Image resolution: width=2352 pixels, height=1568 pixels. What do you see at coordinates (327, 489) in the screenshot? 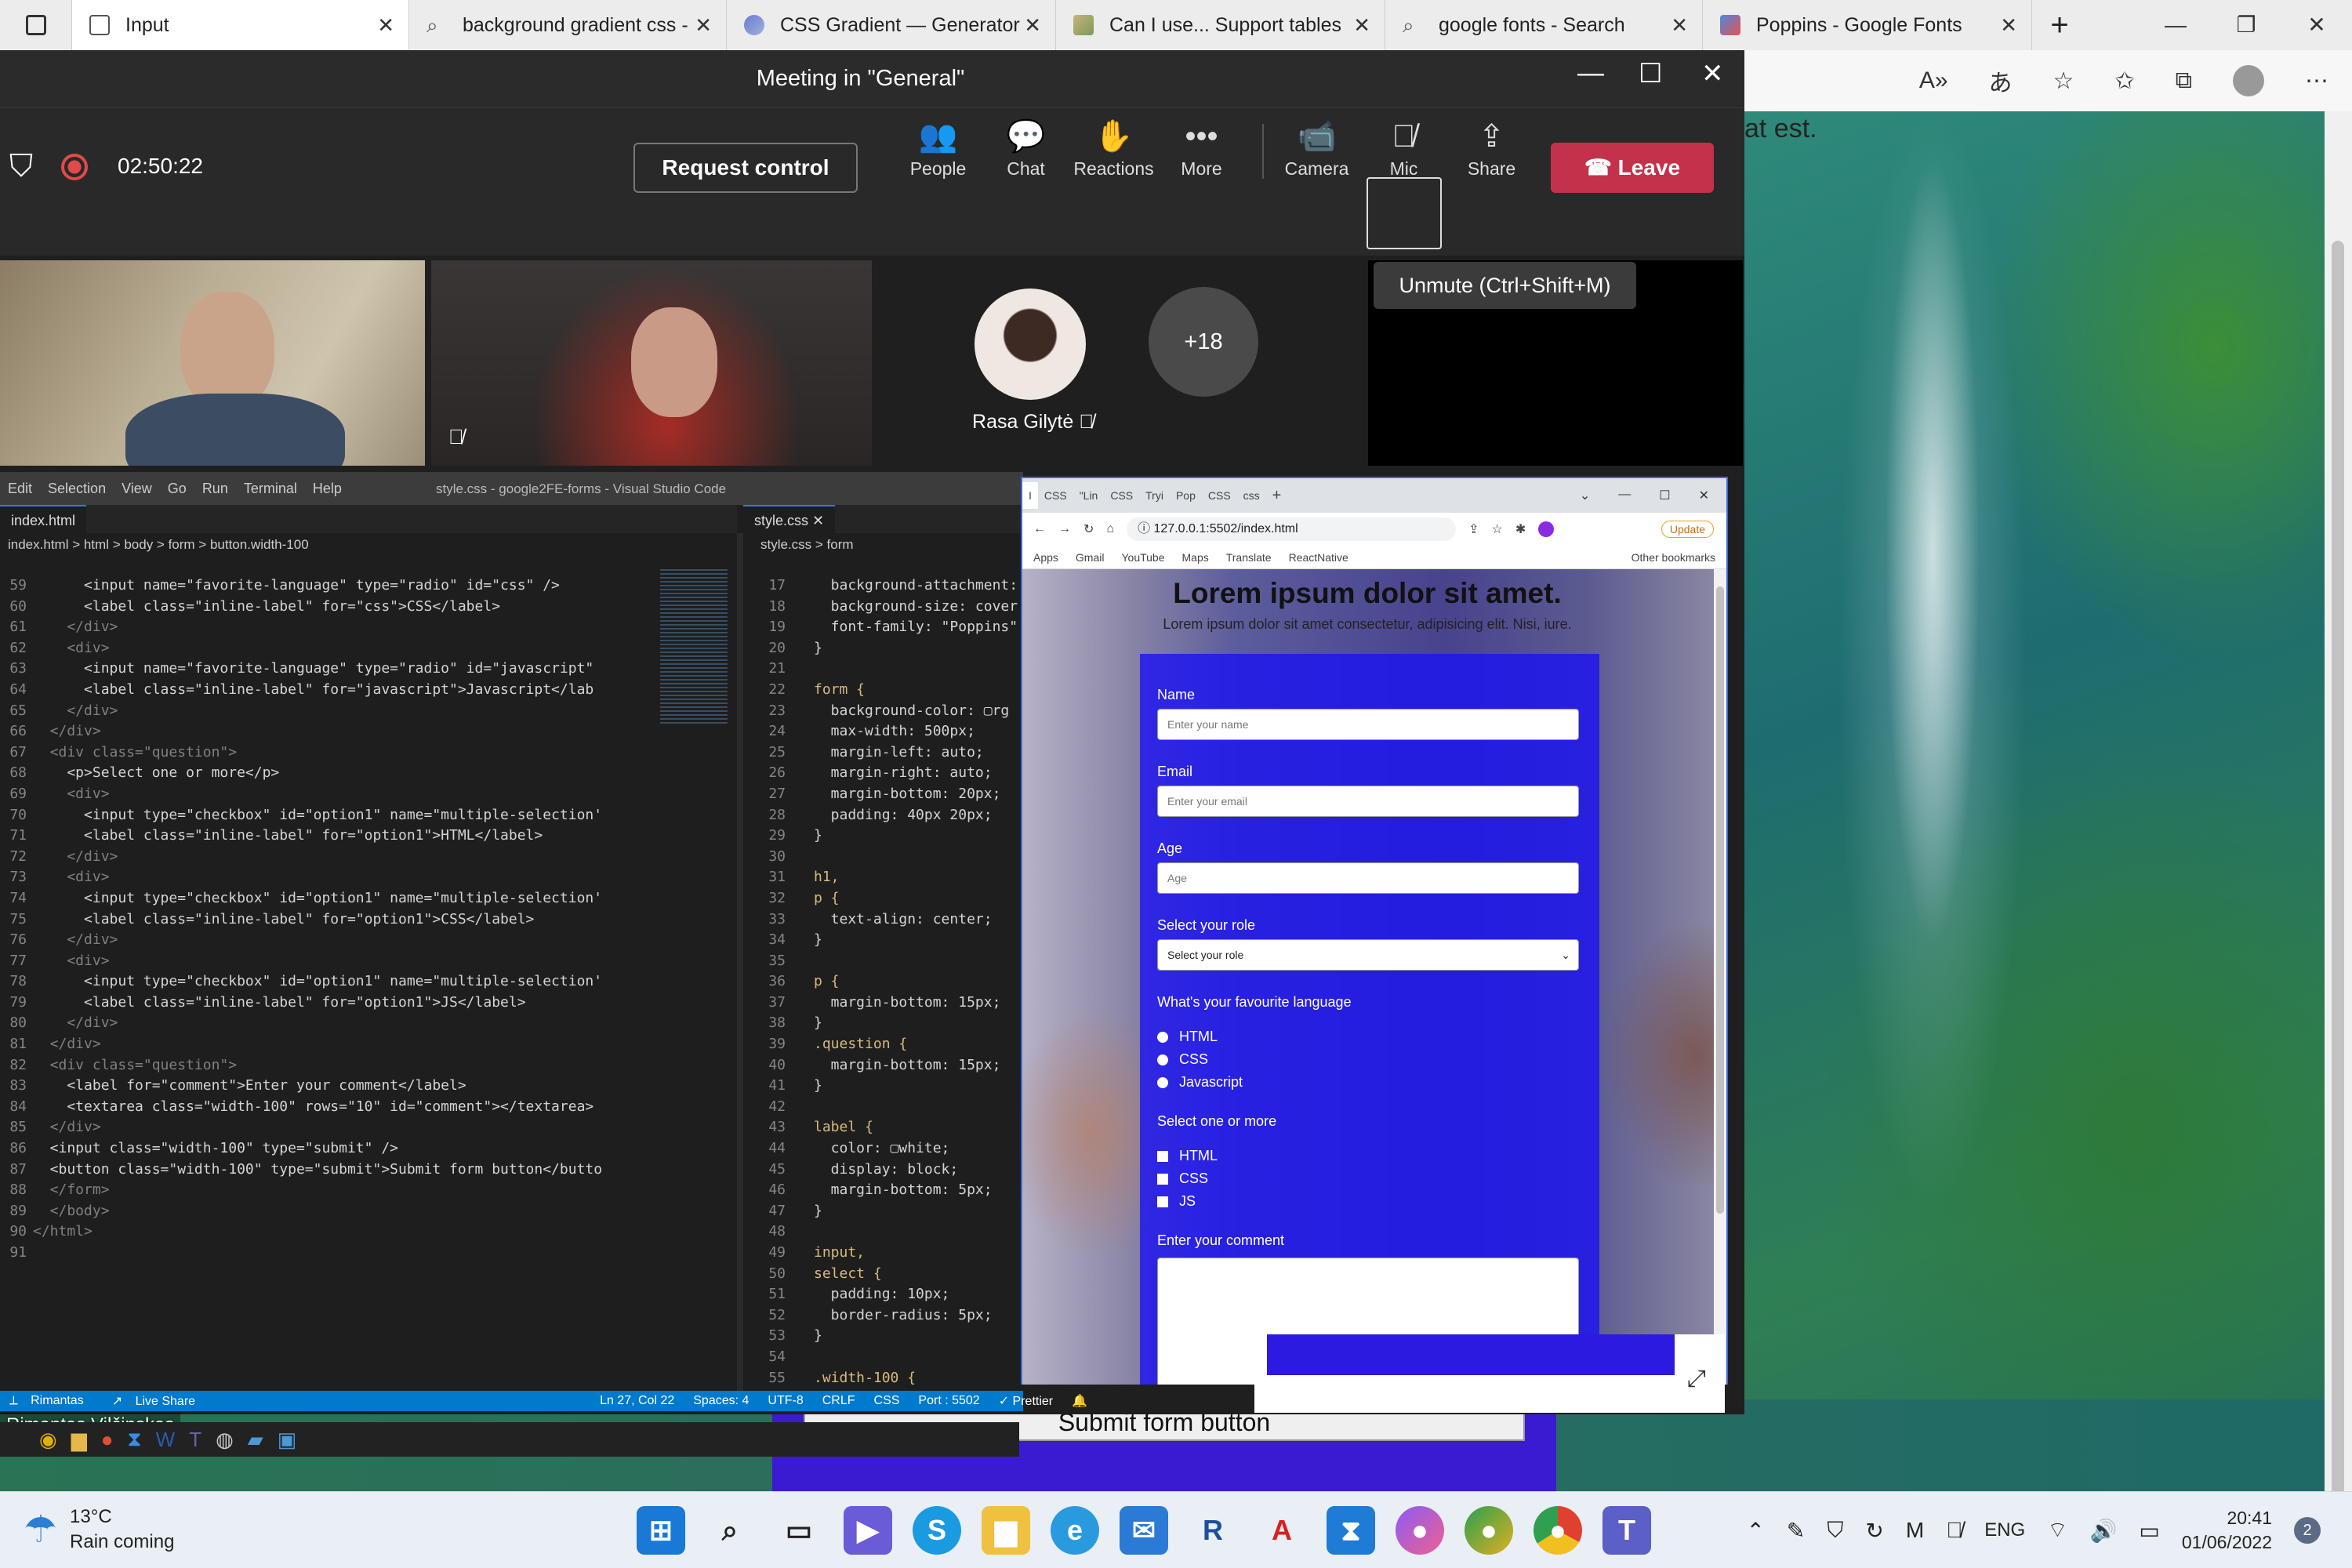
I see `menu-help: Help` at bounding box center [327, 489].